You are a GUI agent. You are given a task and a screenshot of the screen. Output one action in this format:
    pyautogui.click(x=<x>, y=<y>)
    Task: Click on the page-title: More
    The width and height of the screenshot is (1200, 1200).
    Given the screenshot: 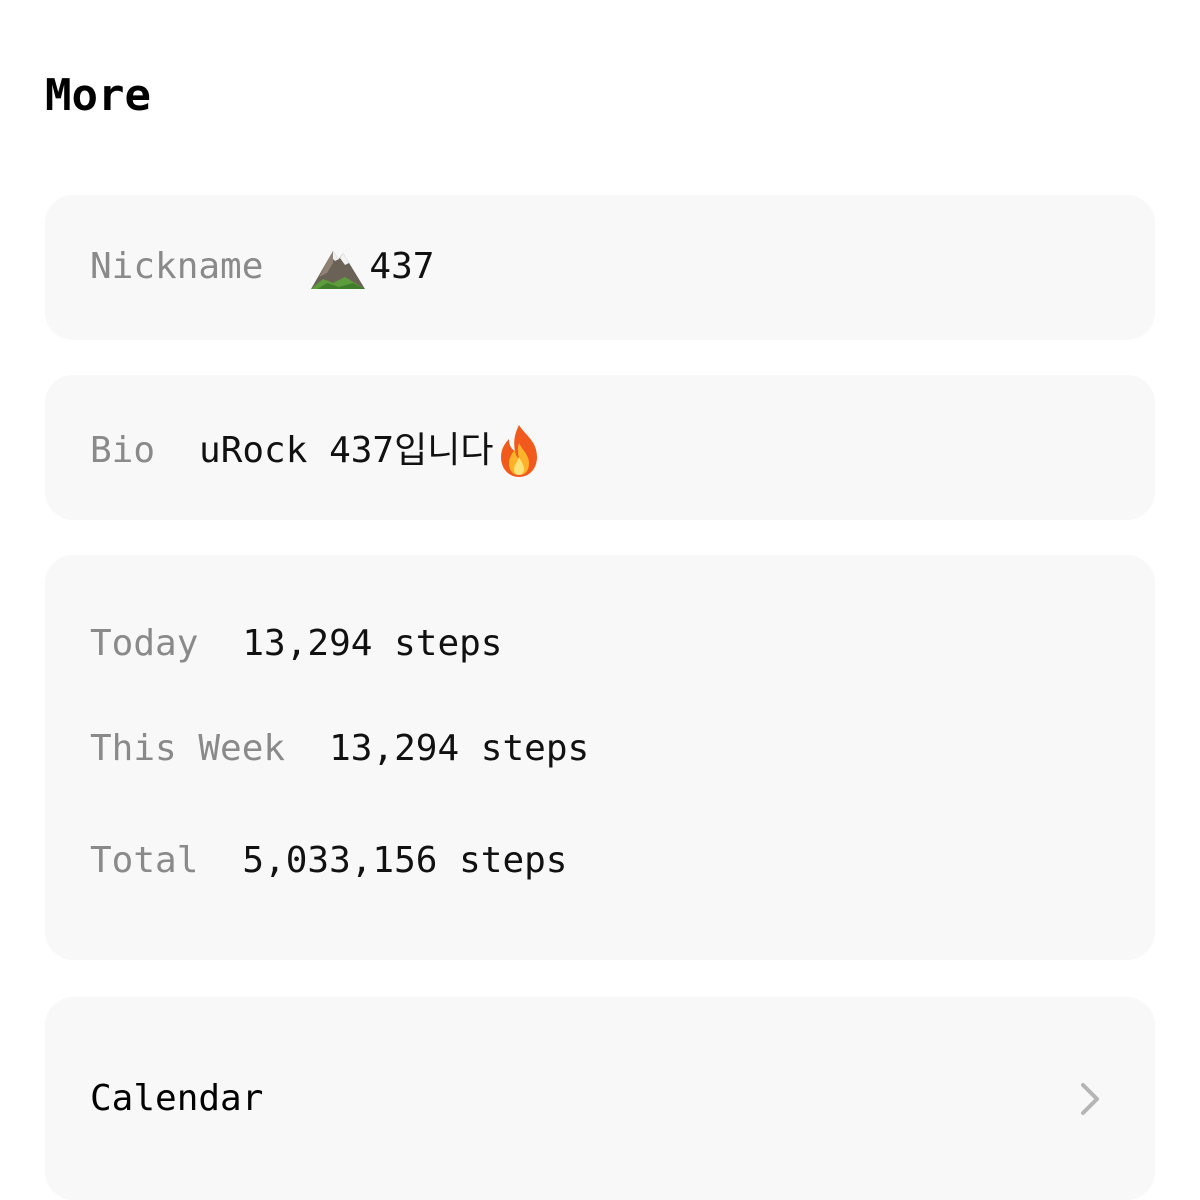 What is the action you would take?
    pyautogui.click(x=98, y=95)
    